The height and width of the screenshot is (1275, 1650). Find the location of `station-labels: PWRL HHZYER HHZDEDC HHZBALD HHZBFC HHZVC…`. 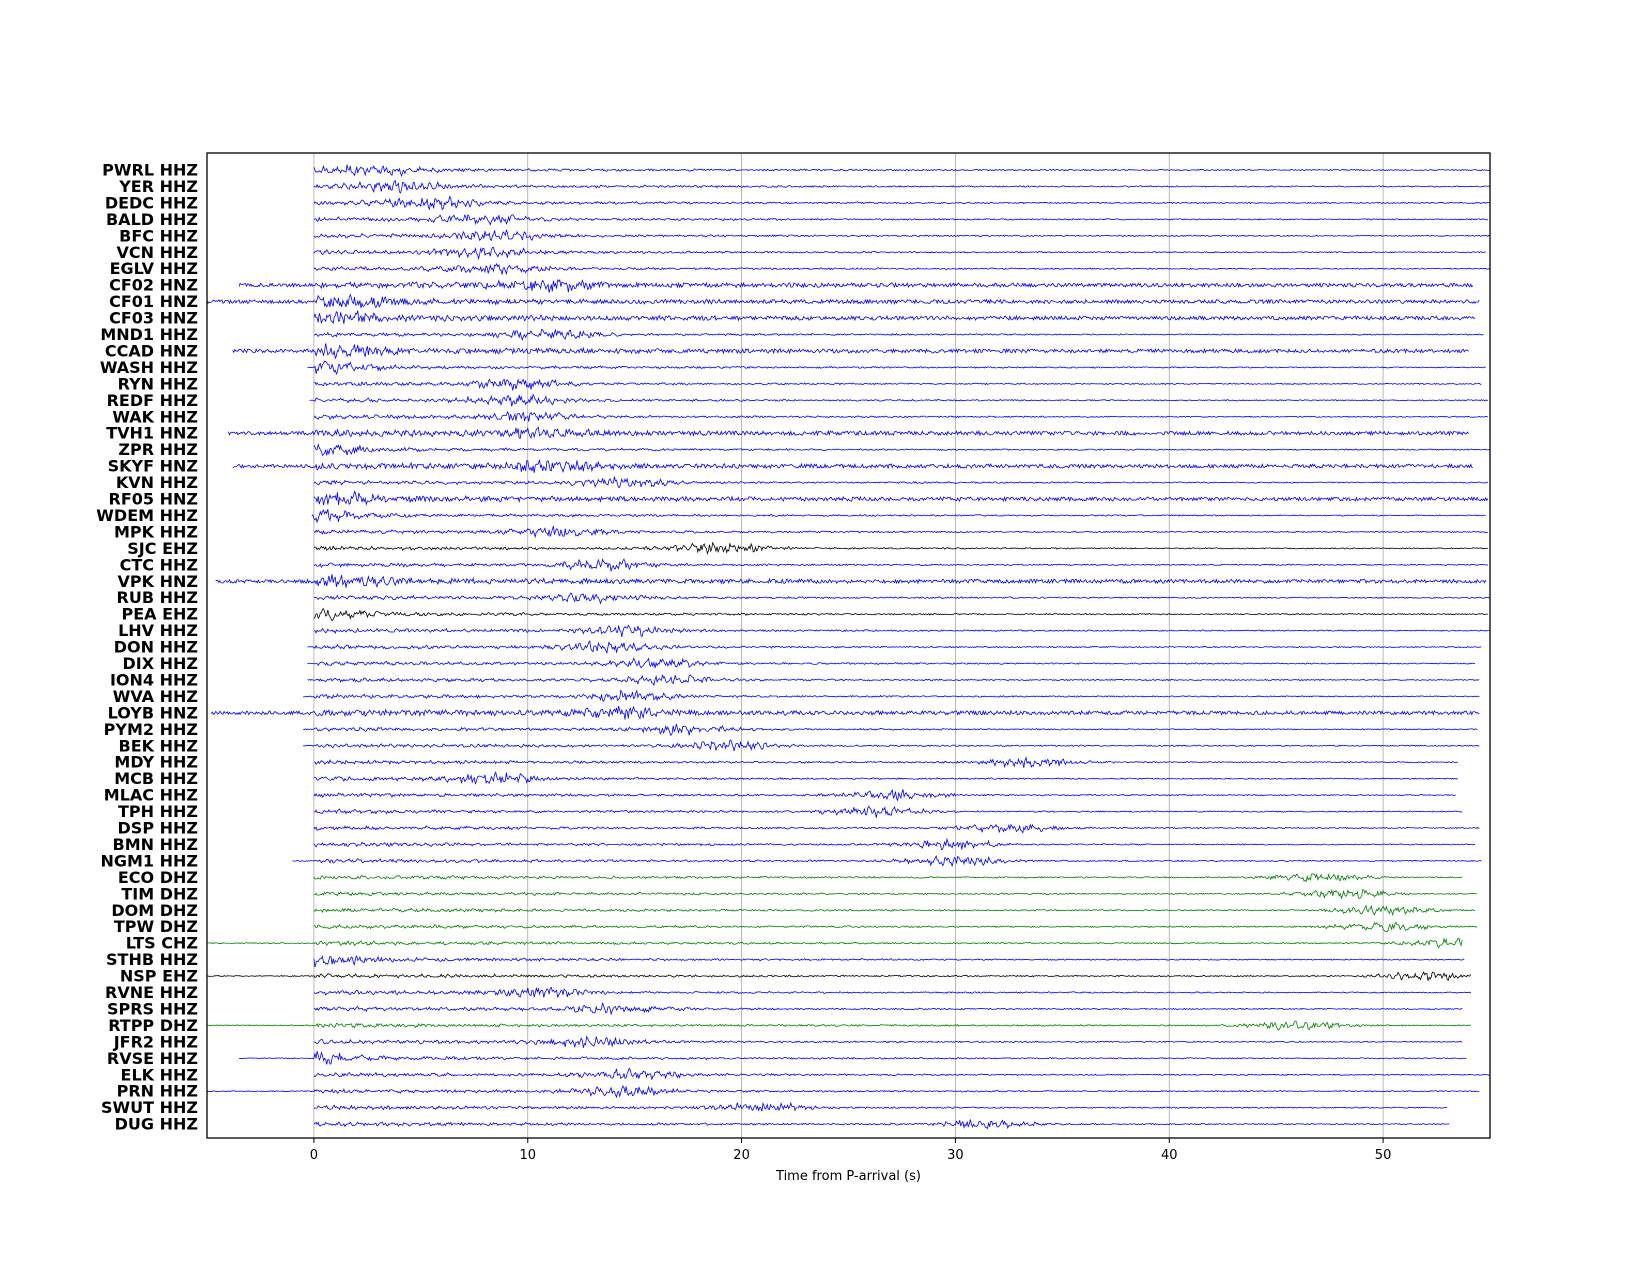

station-labels: PWRL HHZYER HHZDEDC HHZBALD HHZBFC HHZVC… is located at coordinates (147, 647).